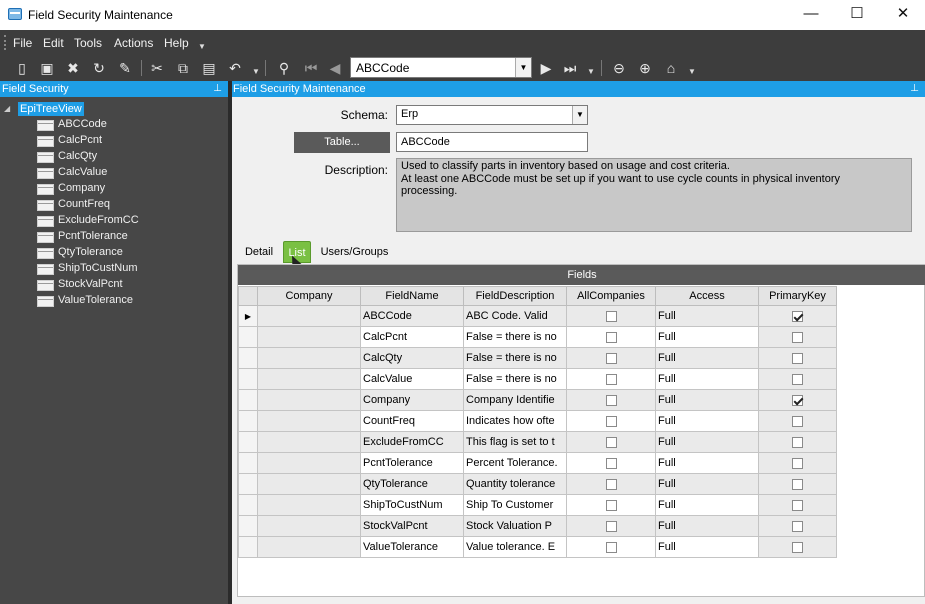 Image resolution: width=925 pixels, height=604 pixels. What do you see at coordinates (619, 68) in the screenshot?
I see `back-icon: ⊖` at bounding box center [619, 68].